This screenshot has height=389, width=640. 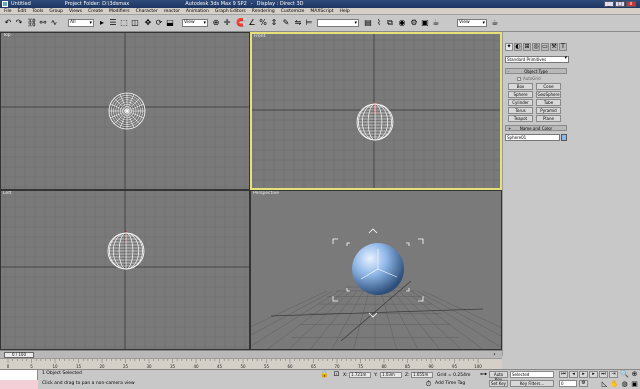 What do you see at coordinates (56, 11) in the screenshot?
I see `menu-group: Group` at bounding box center [56, 11].